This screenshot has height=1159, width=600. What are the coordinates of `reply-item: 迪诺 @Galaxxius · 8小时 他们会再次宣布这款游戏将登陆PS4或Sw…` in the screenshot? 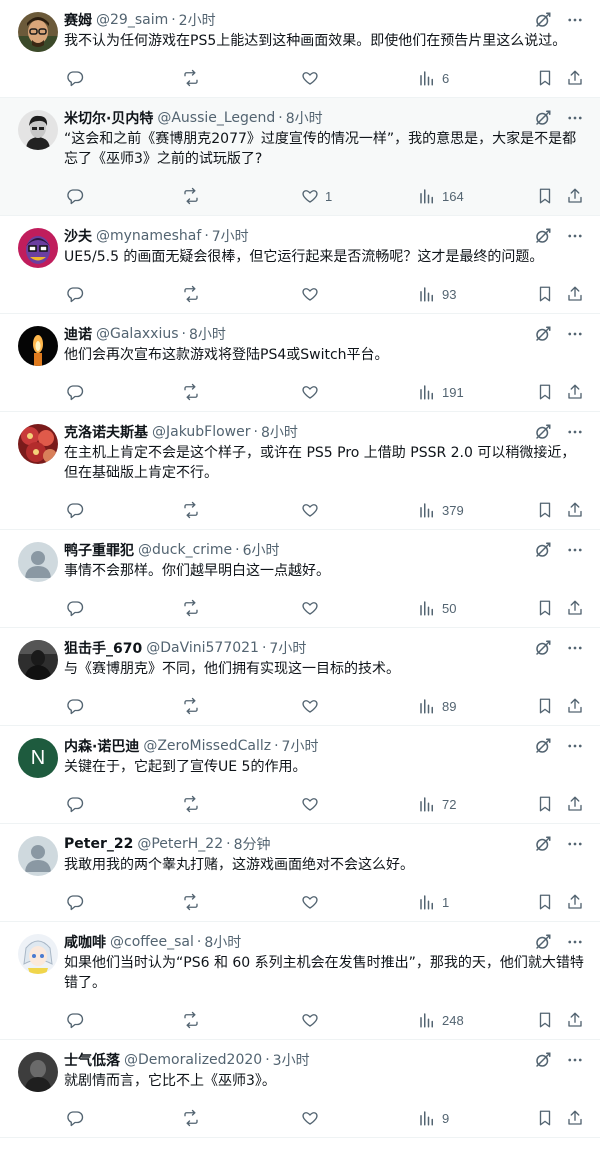 It's located at (300, 363).